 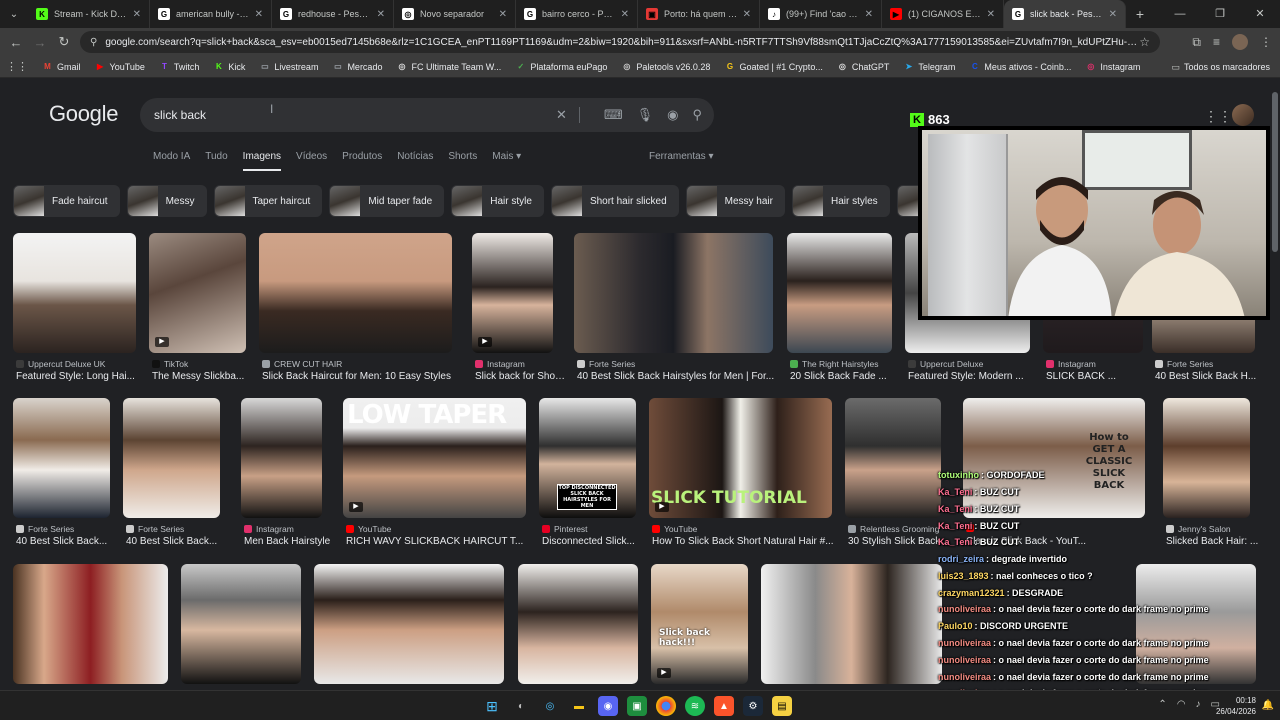 I want to click on refinement-chip: Mid taper fade, so click(x=387, y=201).